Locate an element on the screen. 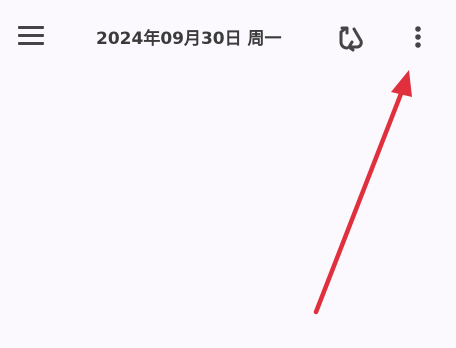  sync-icon is located at coordinates (351, 39).